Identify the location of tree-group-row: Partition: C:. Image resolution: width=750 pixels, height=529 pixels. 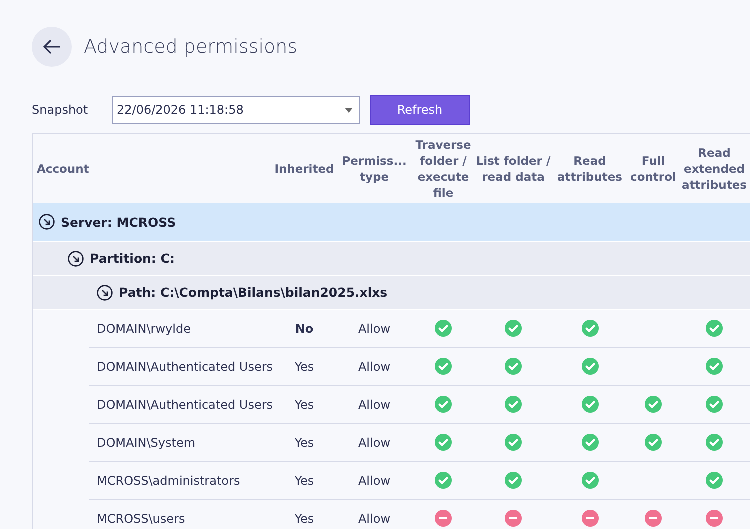
(391, 259).